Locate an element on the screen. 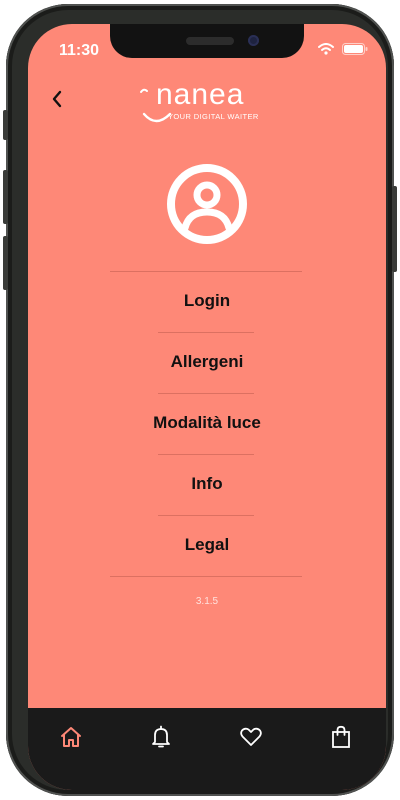 This screenshot has width=400, height=800. user-avatar-icon is located at coordinates (207, 204).